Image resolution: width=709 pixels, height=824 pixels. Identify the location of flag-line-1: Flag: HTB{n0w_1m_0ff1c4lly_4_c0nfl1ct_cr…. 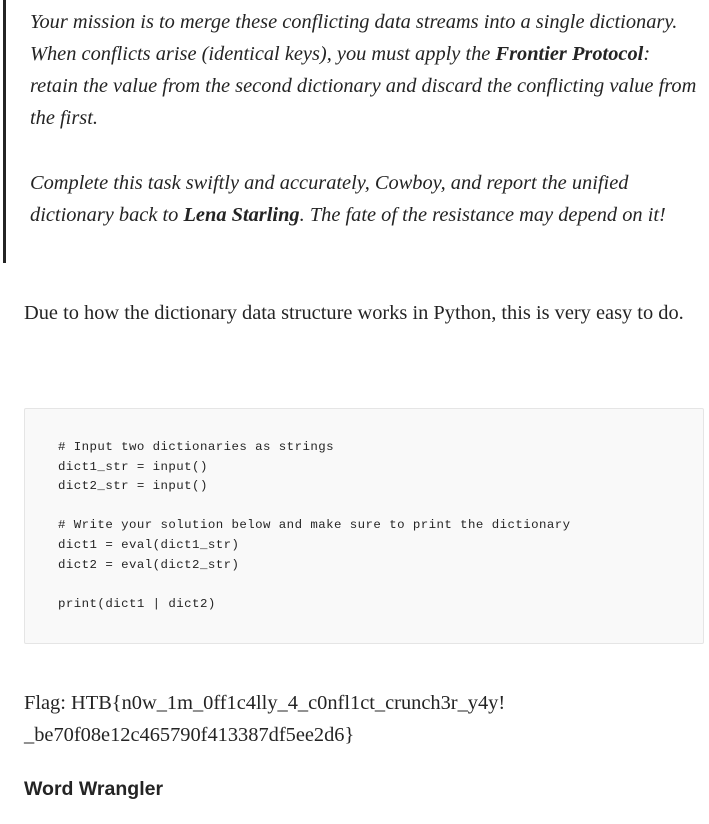
(265, 703).